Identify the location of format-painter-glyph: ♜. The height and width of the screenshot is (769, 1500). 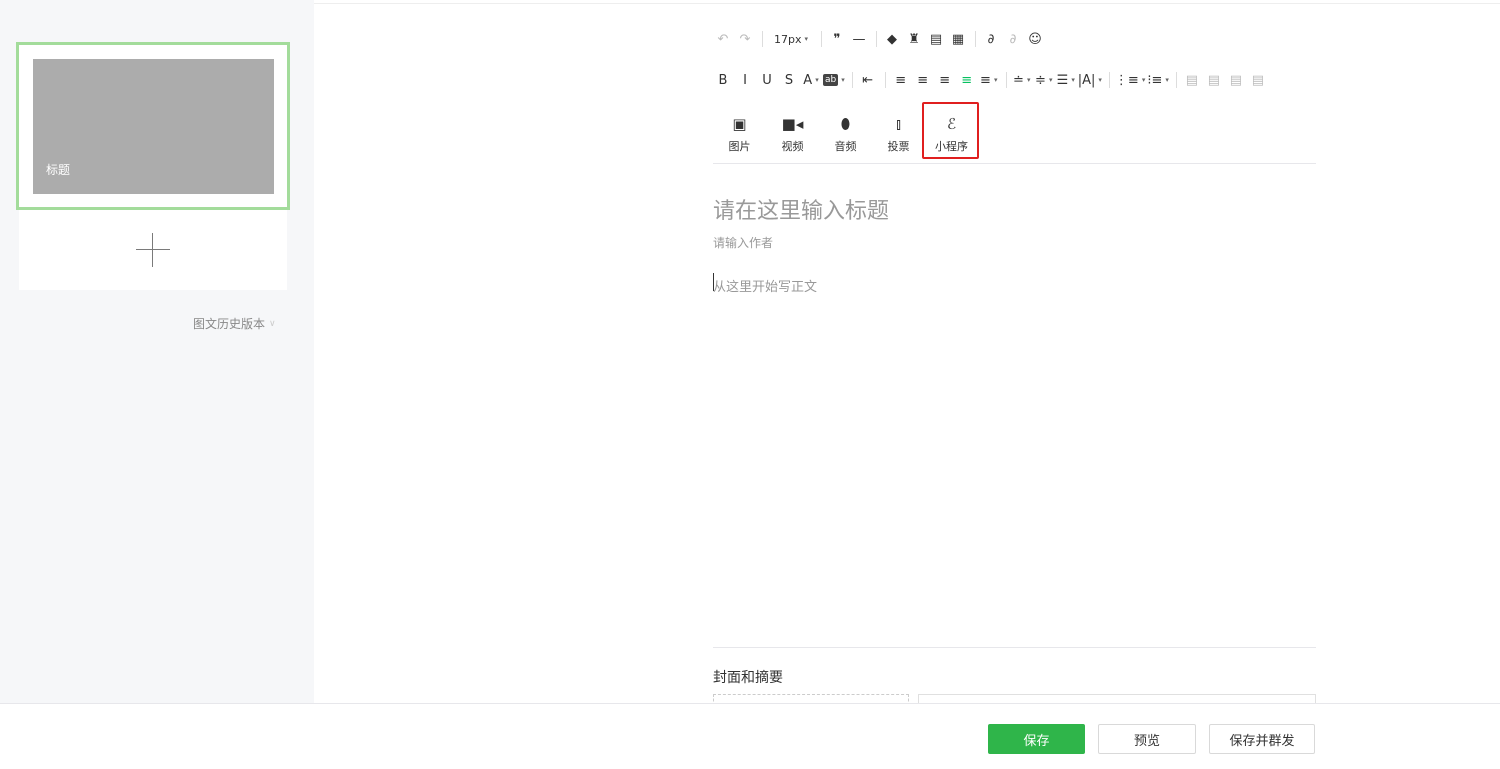
(914, 39).